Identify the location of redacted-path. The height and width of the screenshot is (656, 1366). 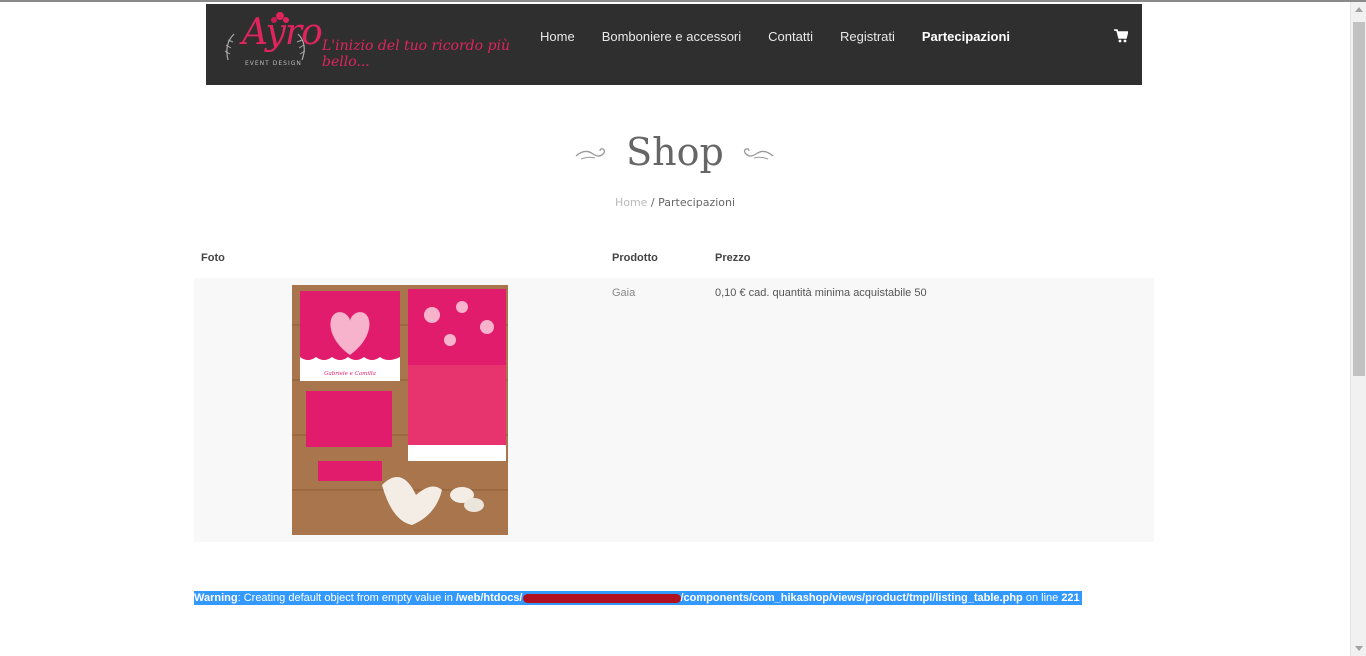
(601, 598).